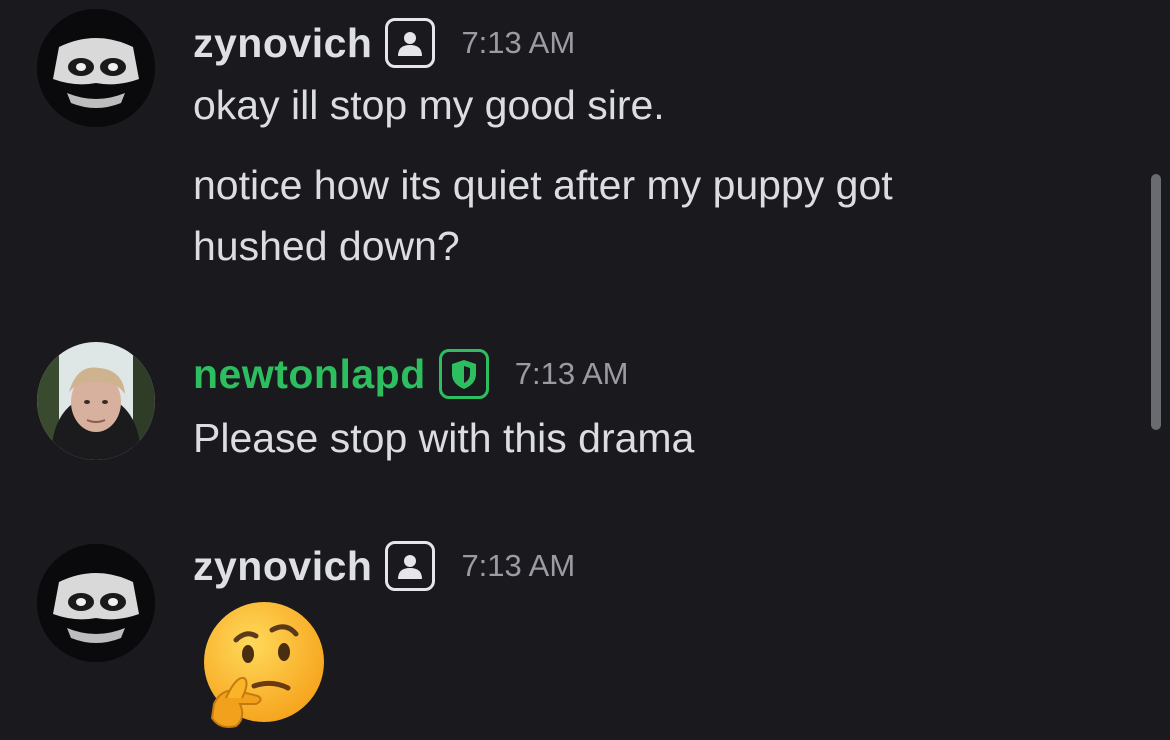  I want to click on message-text: notice how its quiet after my puppy got, so click(543, 185).